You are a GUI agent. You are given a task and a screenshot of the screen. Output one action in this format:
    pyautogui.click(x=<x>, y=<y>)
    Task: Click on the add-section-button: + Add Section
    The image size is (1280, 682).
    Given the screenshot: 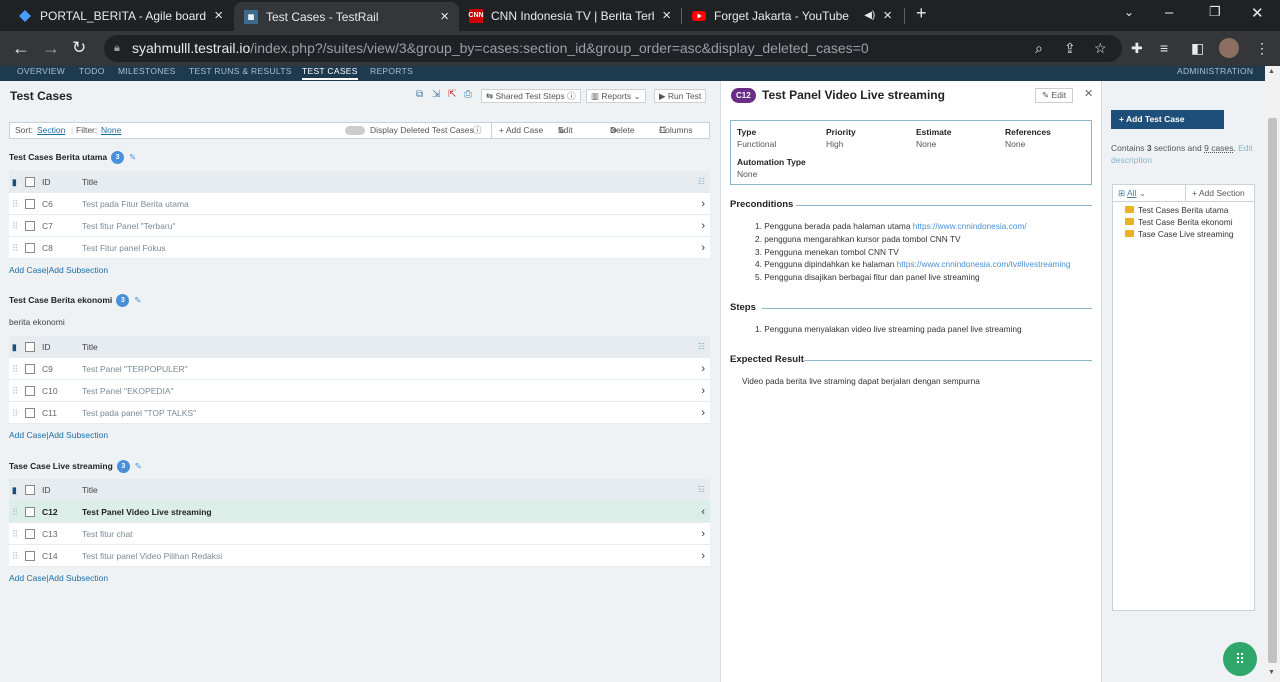 What is the action you would take?
    pyautogui.click(x=1215, y=193)
    